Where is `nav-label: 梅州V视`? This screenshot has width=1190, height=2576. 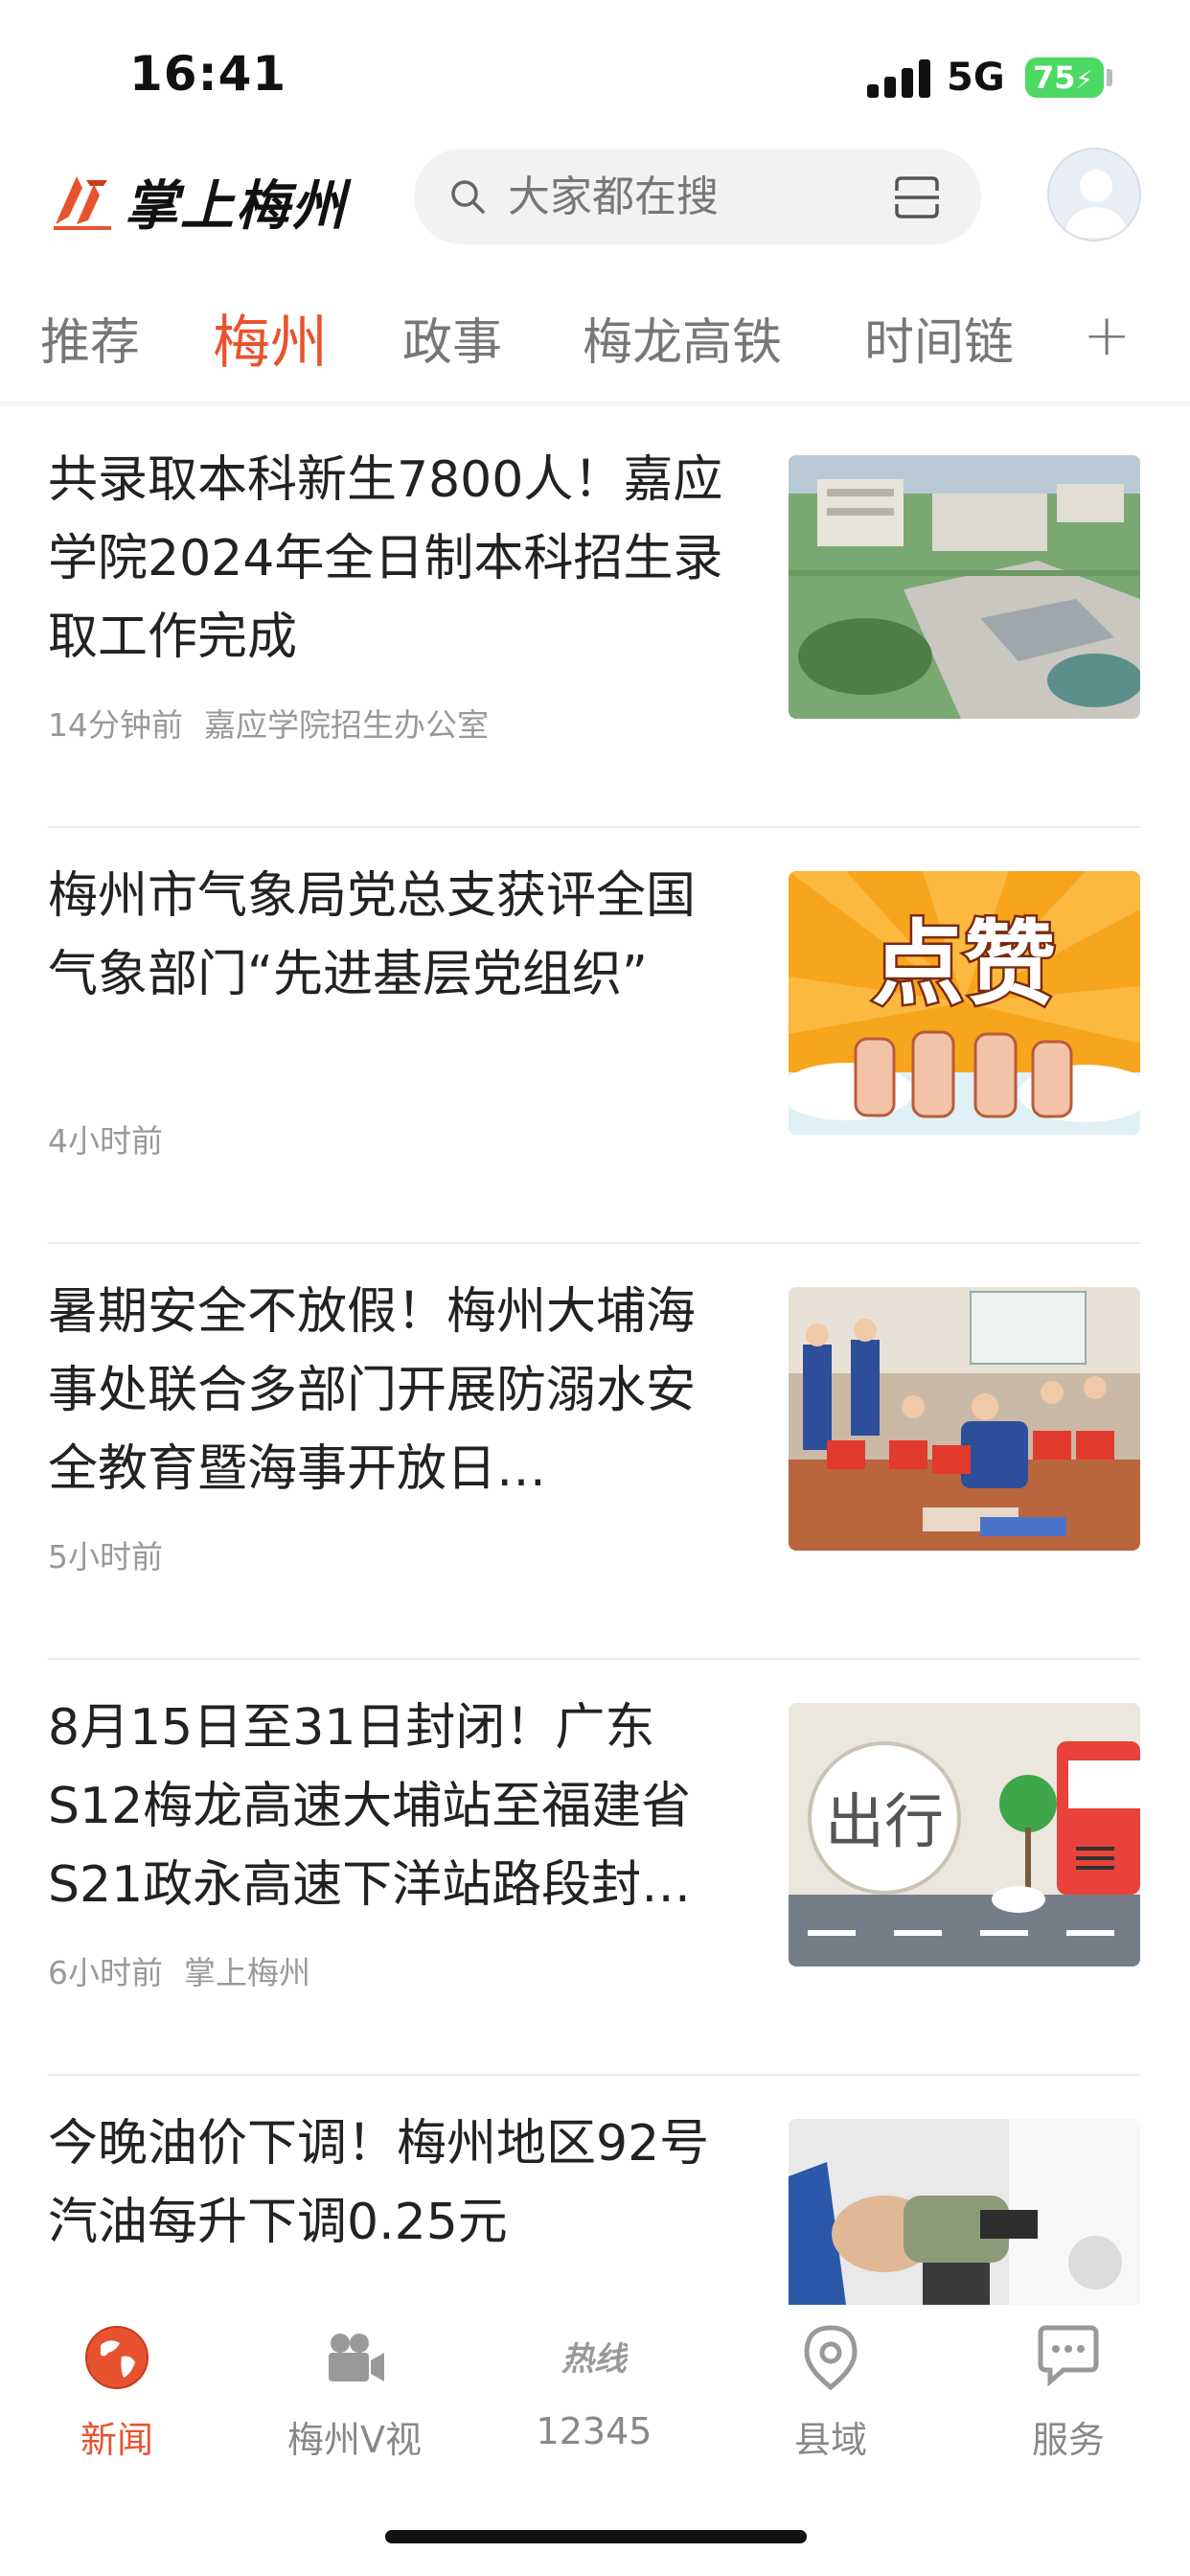 nav-label: 梅州V视 is located at coordinates (355, 2440).